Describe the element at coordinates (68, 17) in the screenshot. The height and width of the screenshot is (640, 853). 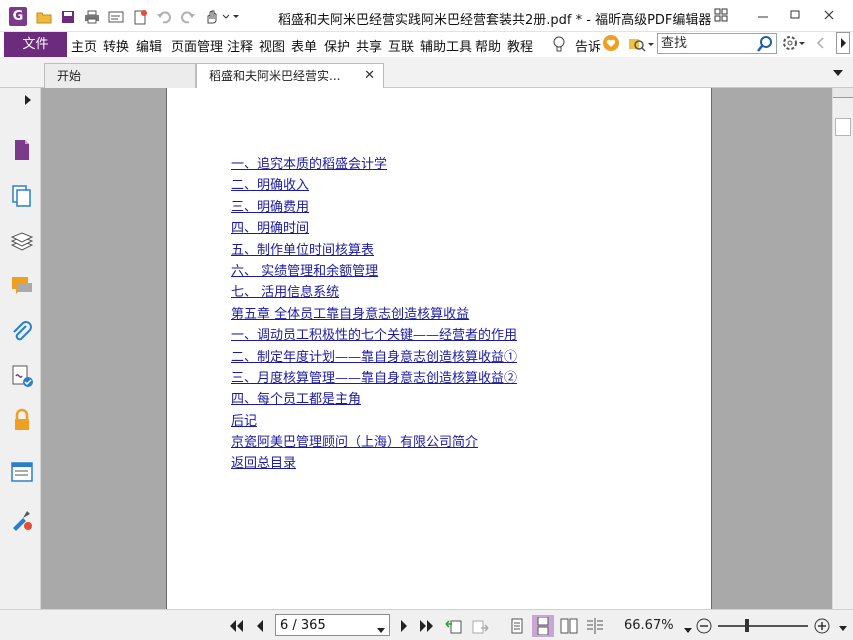
I see `save-icon` at that location.